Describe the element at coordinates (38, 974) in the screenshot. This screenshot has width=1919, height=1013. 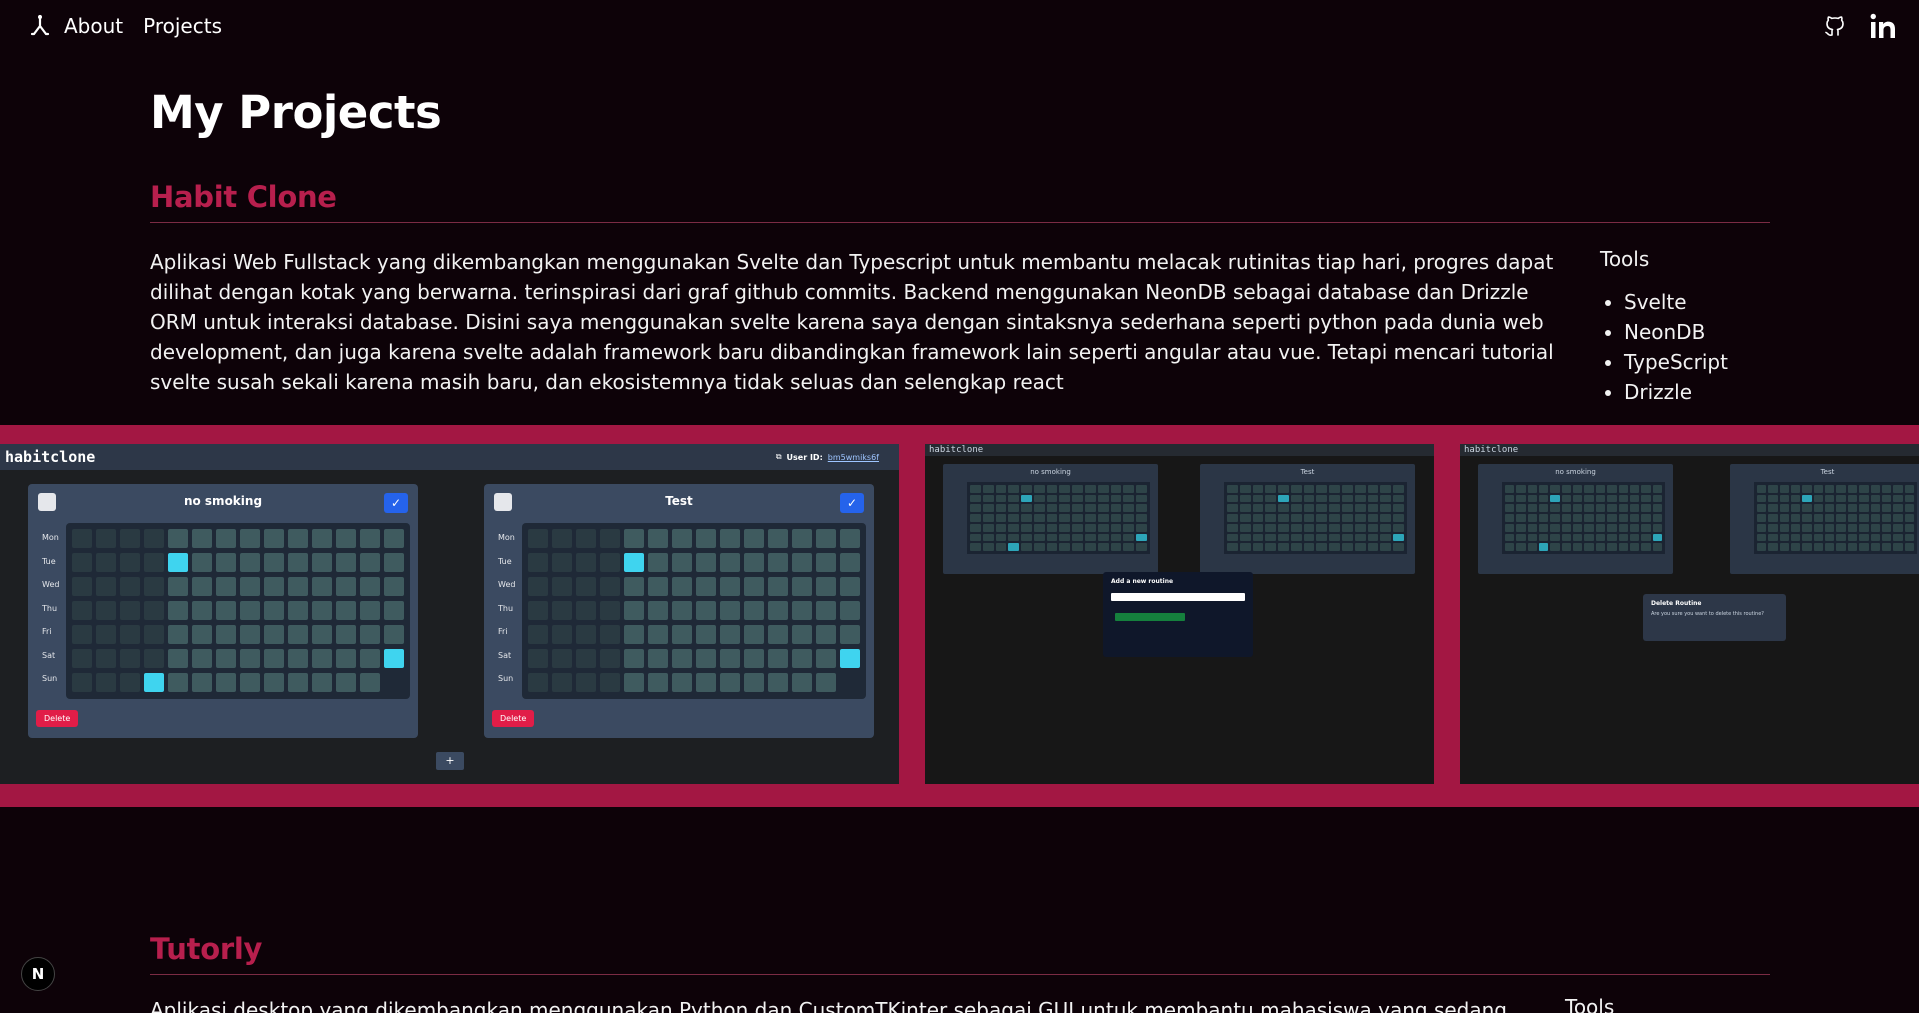
I see `dev-tools-button: N` at that location.